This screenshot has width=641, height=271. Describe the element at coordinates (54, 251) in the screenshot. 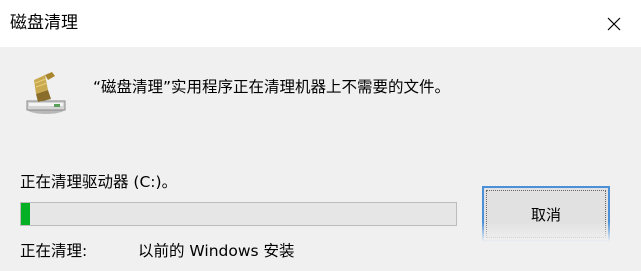

I see `status-label: 正在清理:` at that location.